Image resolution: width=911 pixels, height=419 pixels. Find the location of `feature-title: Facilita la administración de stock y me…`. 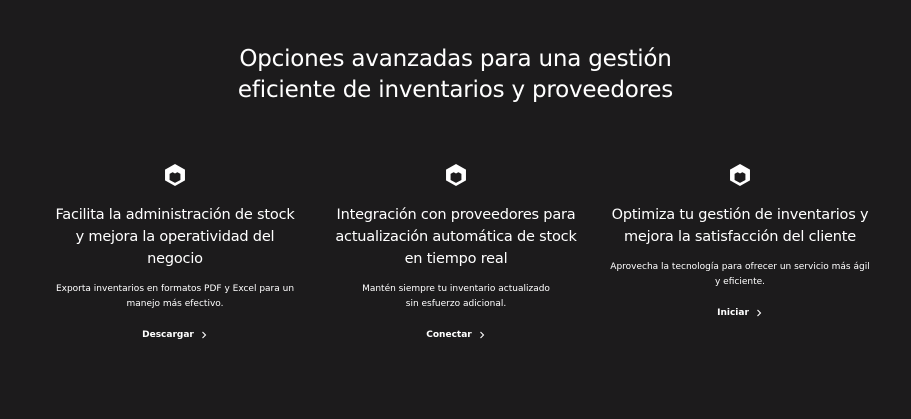

feature-title: Facilita la administración de stock y me… is located at coordinates (175, 237).